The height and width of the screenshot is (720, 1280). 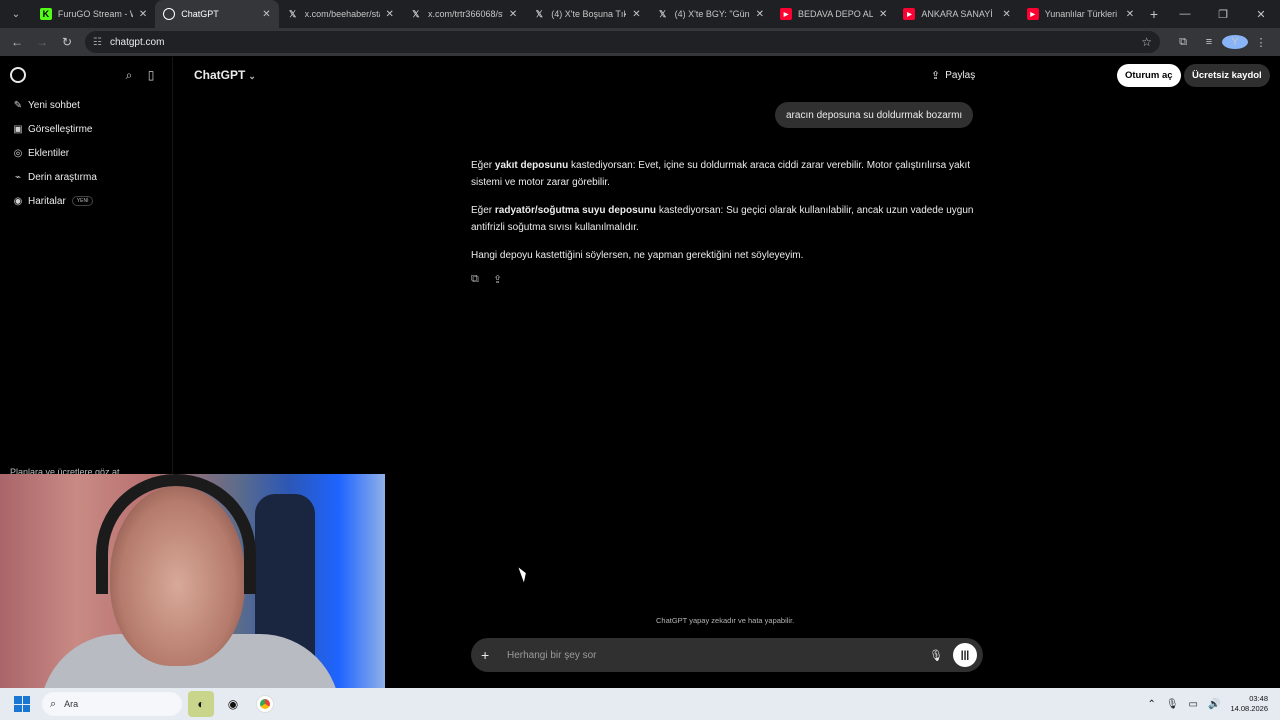 I want to click on answer-actions: ⧉ ⇪, so click(x=493, y=279).